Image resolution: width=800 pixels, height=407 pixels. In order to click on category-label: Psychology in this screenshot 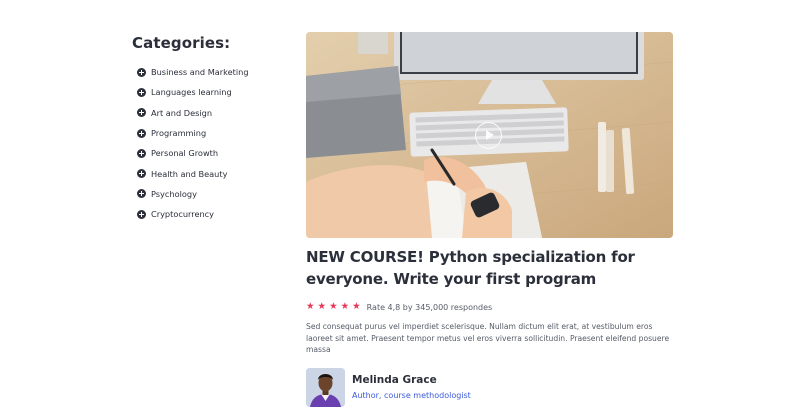, I will do `click(174, 193)`.